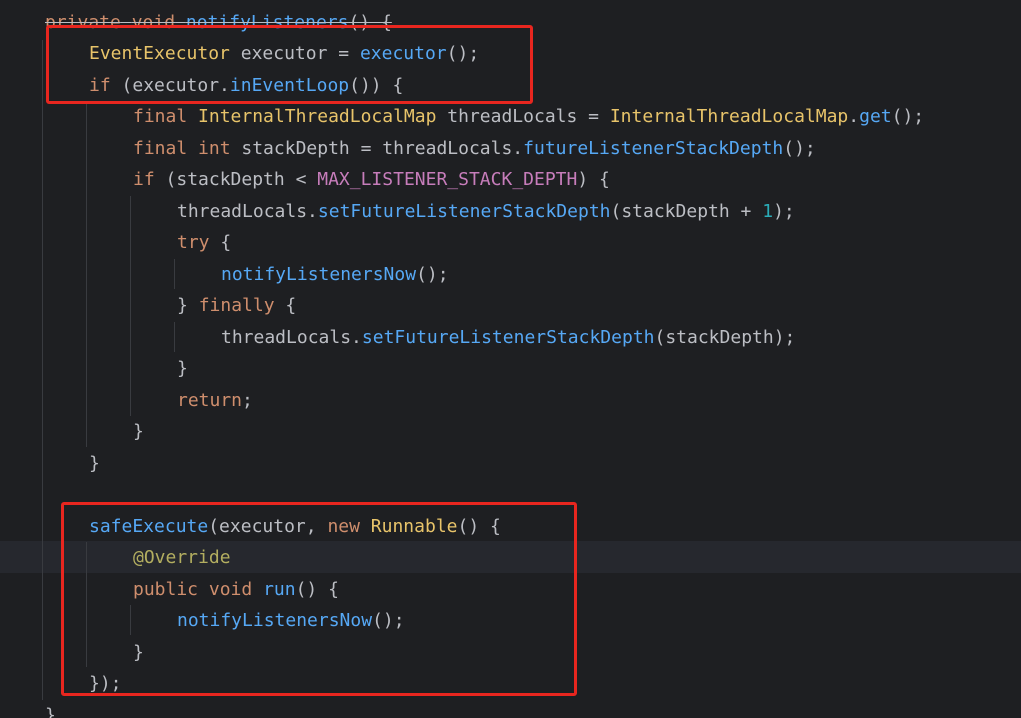  I want to click on token-text: ;, so click(247, 400).